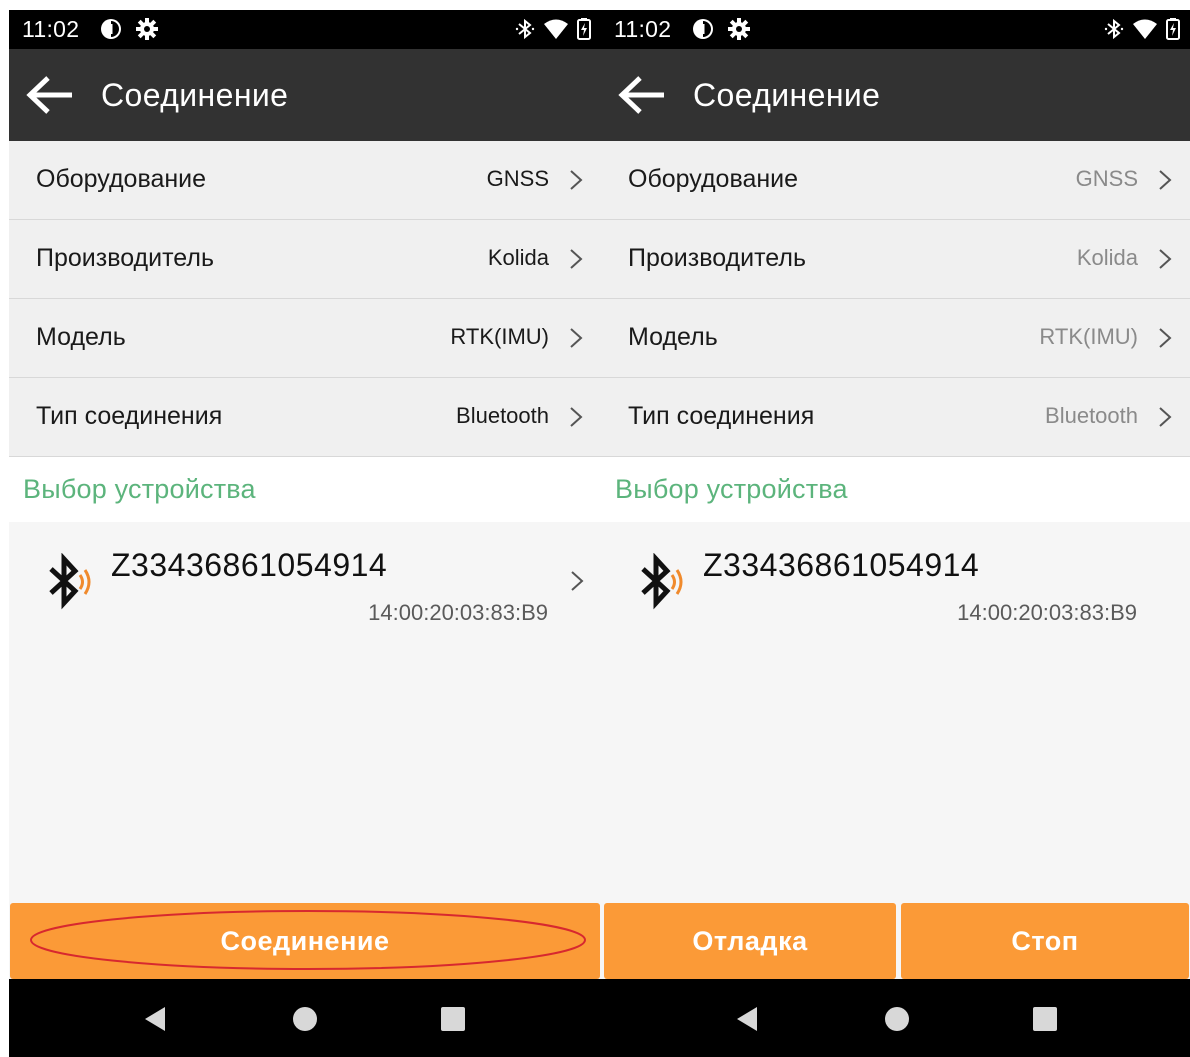 The width and height of the screenshot is (1190, 1057). I want to click on stop-button: Стоп, so click(1045, 941).